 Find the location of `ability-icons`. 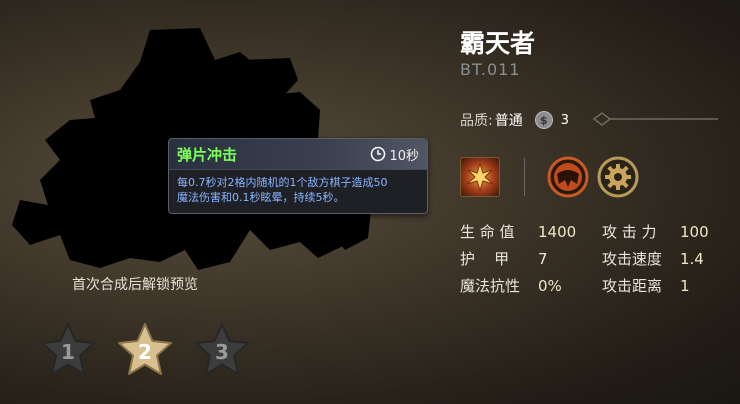

ability-icons is located at coordinates (553, 177).